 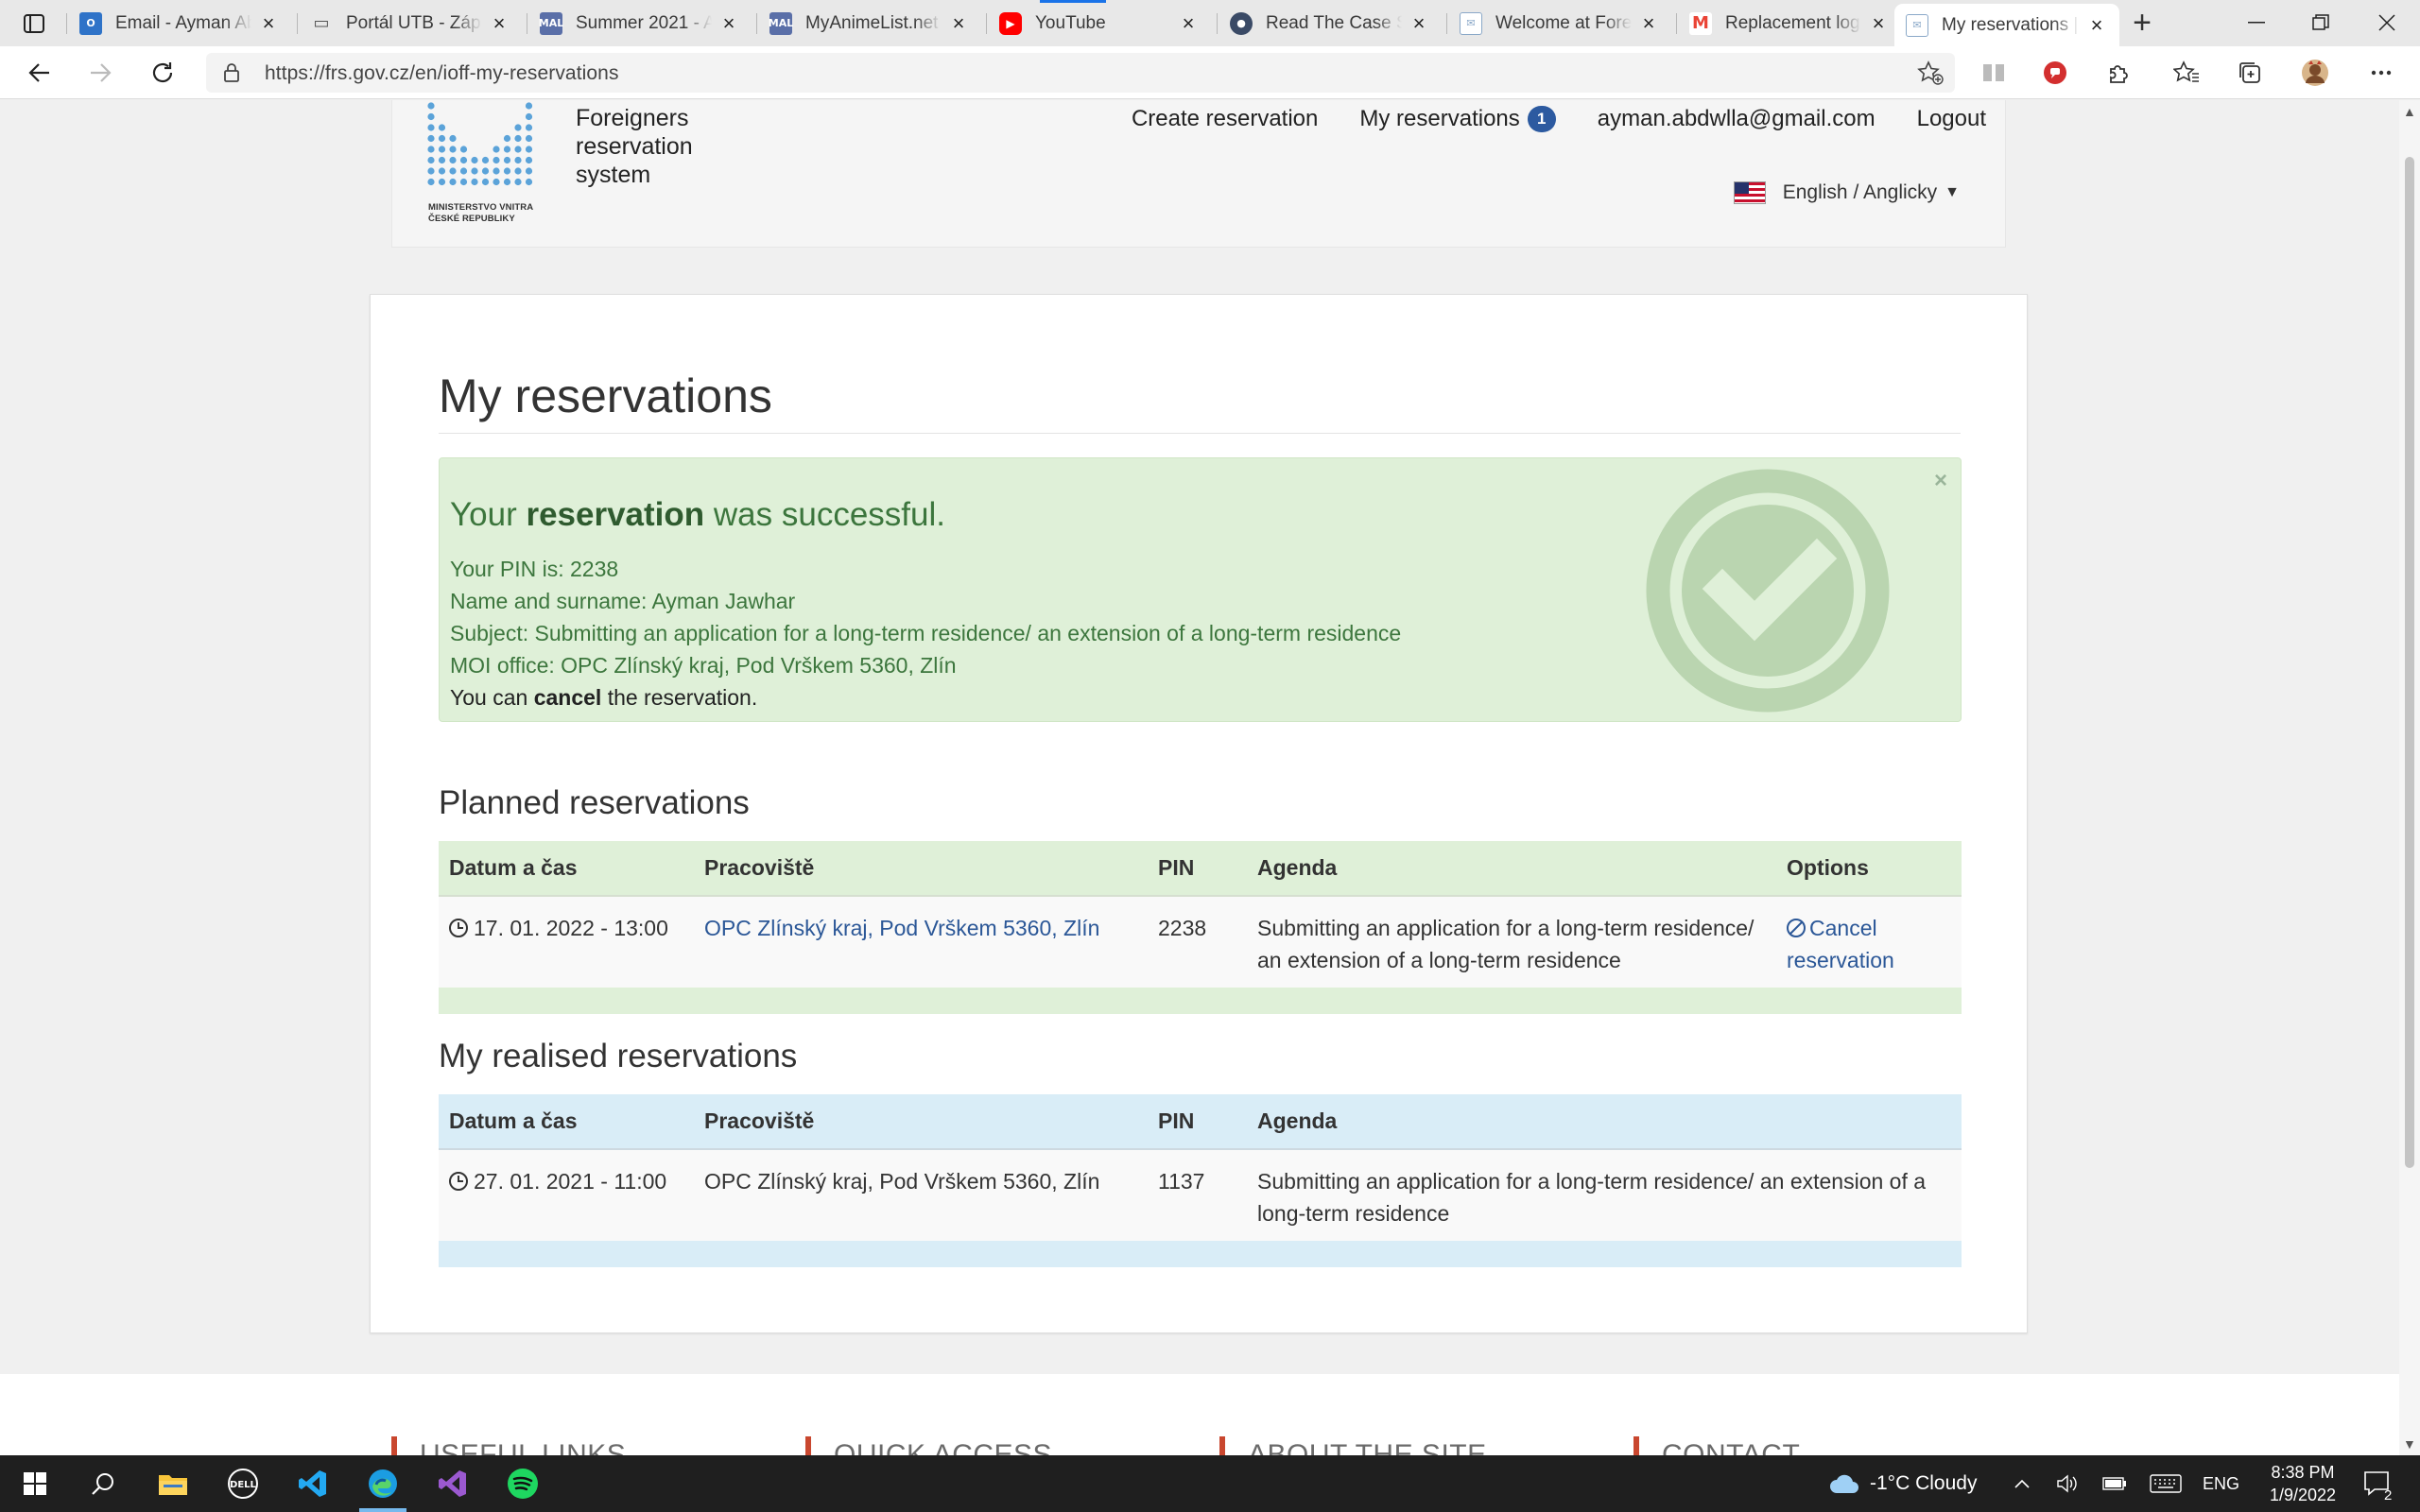 I want to click on battery-icon, so click(x=2114, y=1483).